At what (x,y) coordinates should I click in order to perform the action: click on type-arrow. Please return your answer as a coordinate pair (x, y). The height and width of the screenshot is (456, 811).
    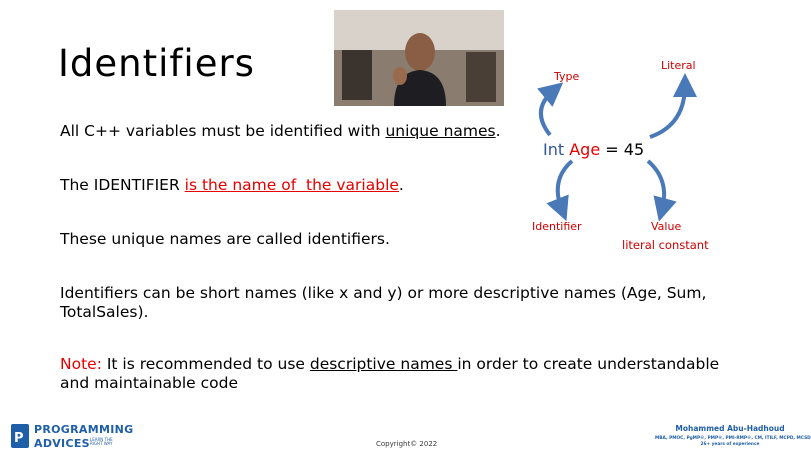
    Looking at the image, I should click on (550, 109).